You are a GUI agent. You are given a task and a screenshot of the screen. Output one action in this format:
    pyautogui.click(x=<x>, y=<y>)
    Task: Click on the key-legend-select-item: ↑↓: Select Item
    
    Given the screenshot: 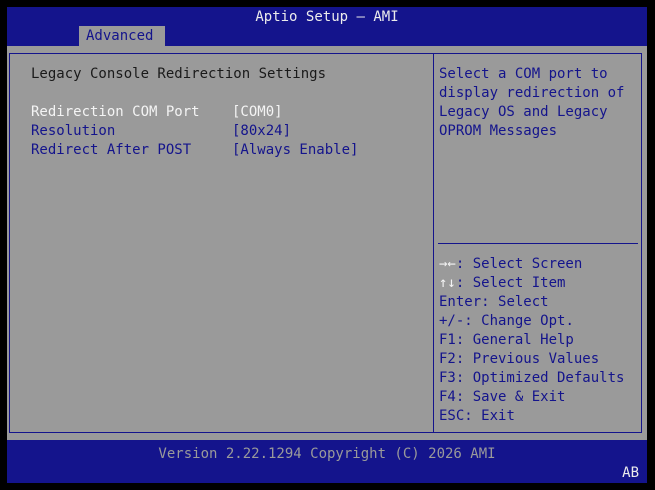 What is the action you would take?
    pyautogui.click(x=502, y=283)
    